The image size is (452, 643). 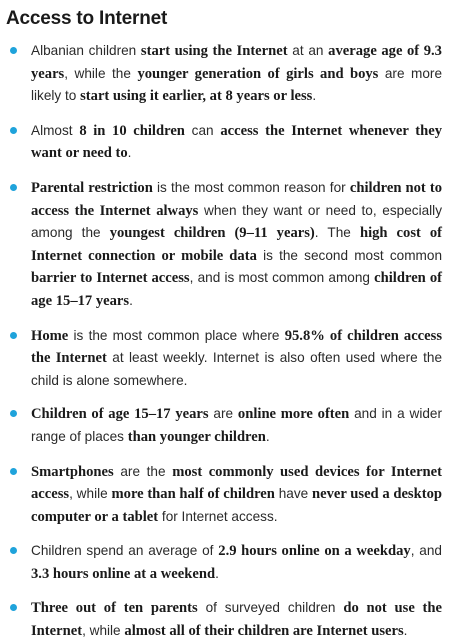 I want to click on bullet-emphasis-text: than younger children, so click(x=196, y=436).